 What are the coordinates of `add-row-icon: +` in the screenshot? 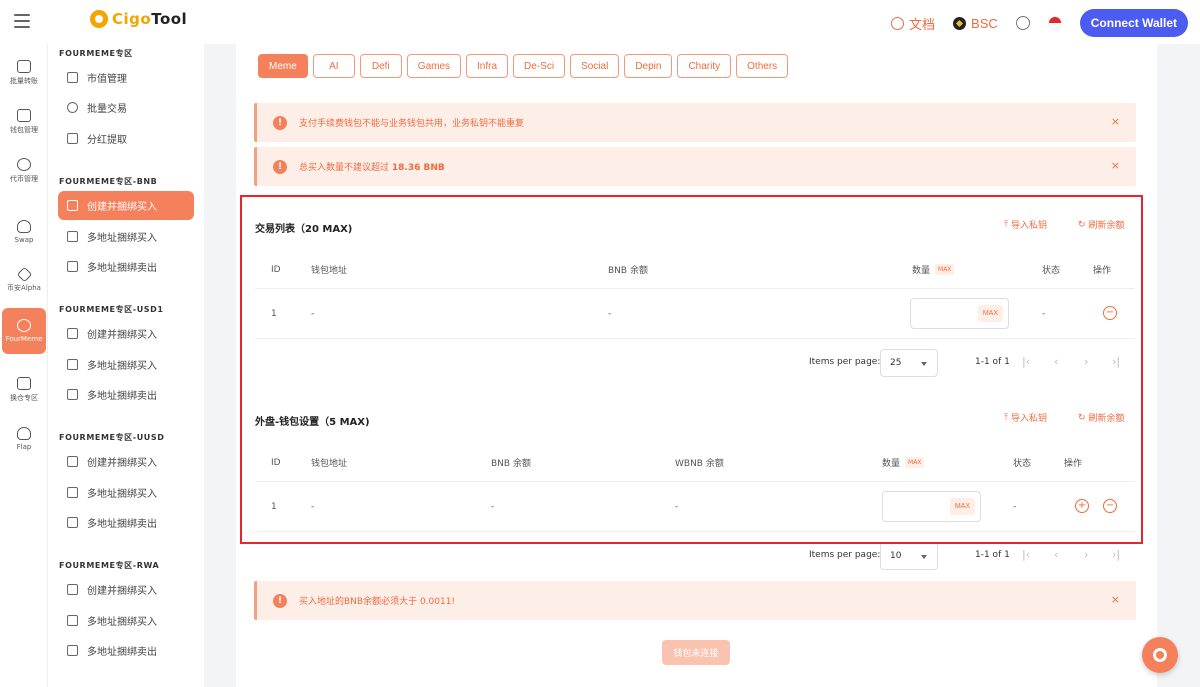 It's located at (1082, 506).